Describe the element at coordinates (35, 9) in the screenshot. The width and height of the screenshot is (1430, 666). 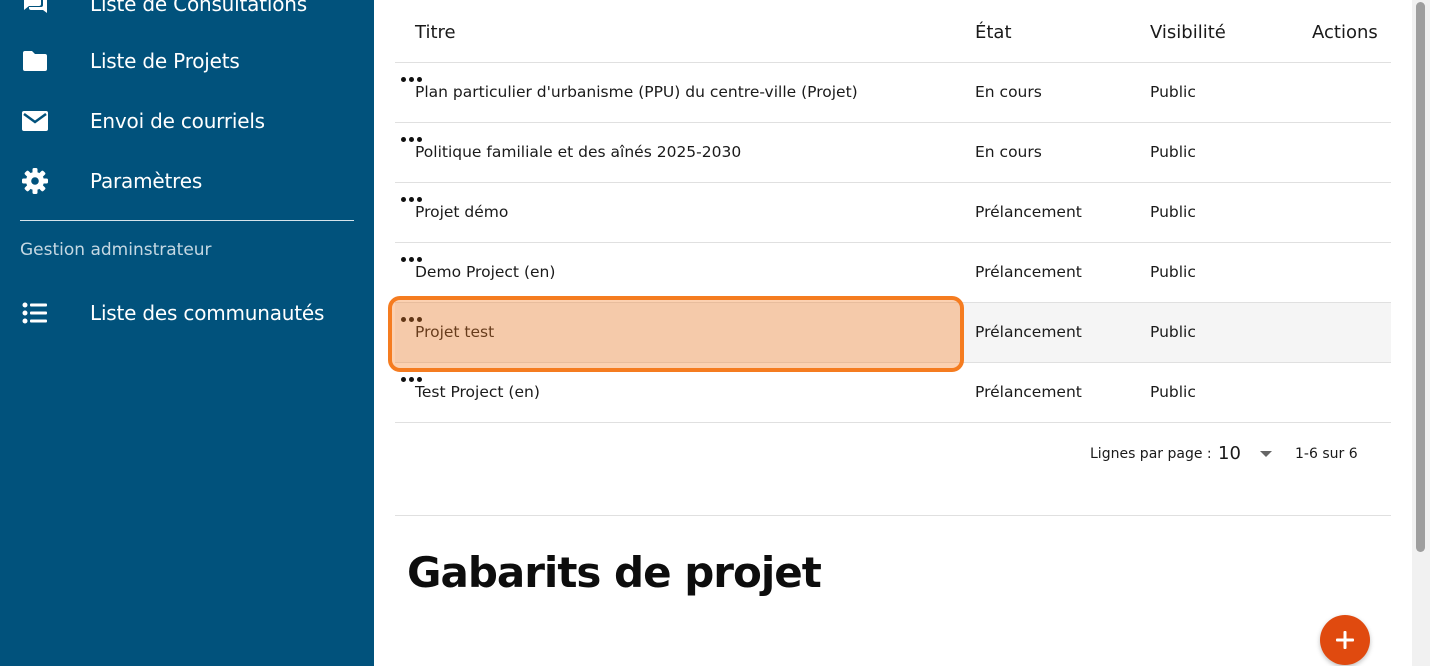
I see `forum-icon` at that location.